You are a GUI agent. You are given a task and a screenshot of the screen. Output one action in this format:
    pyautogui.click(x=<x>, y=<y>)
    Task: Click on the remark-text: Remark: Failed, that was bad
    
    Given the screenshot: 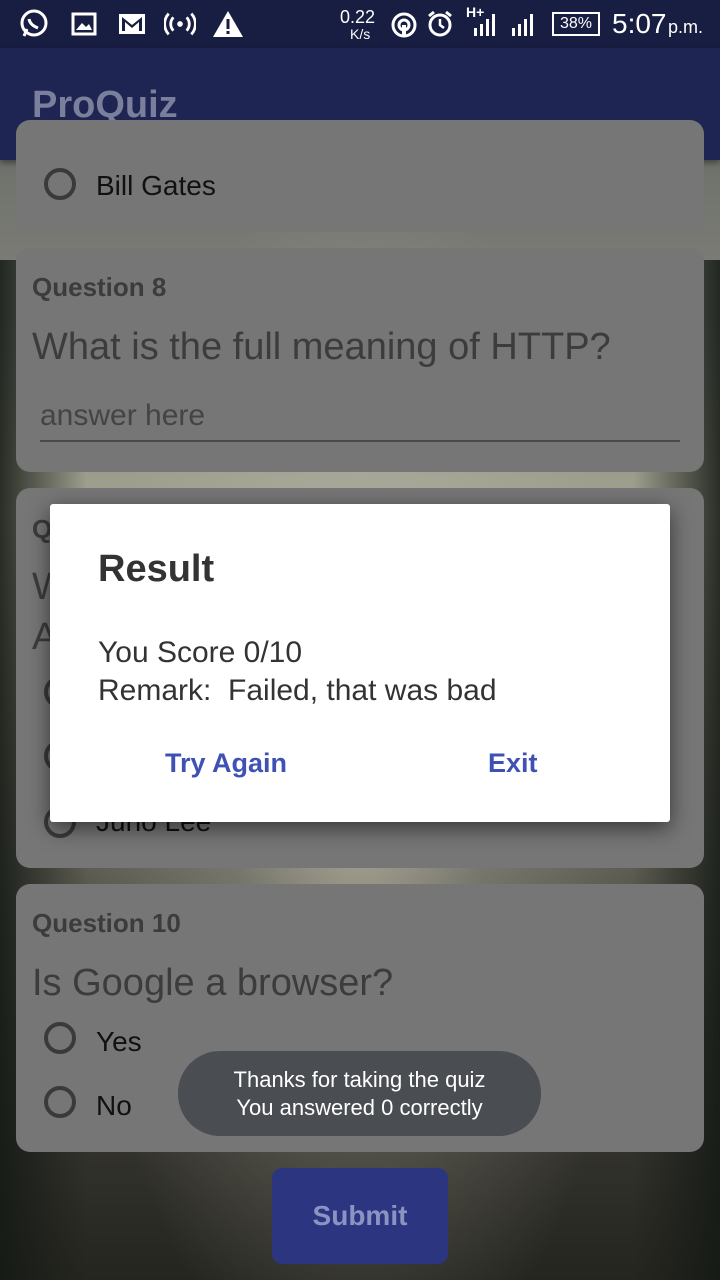 What is the action you would take?
    pyautogui.click(x=297, y=690)
    